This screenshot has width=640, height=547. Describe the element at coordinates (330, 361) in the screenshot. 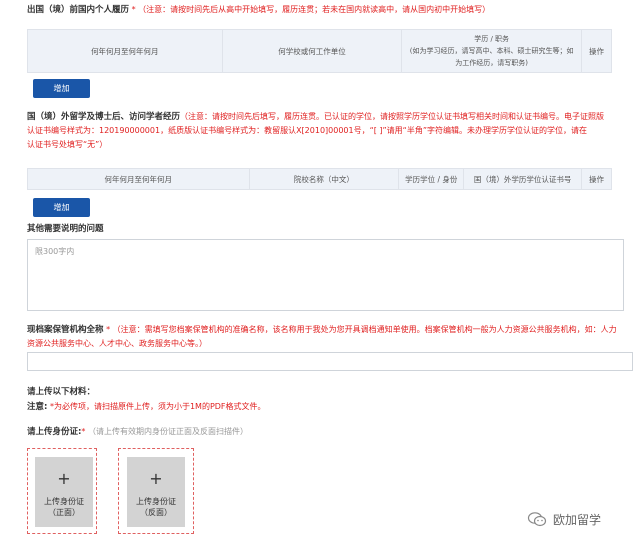

I see `archive-institution-input` at that location.